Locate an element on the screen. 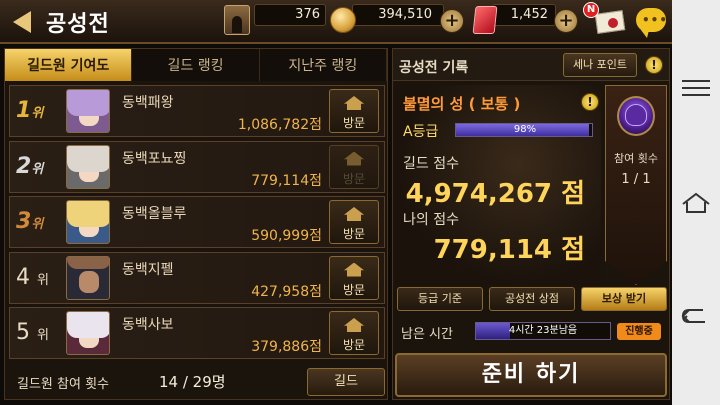 This screenshot has height=405, width=720. skull-icon is located at coordinates (636, 115).